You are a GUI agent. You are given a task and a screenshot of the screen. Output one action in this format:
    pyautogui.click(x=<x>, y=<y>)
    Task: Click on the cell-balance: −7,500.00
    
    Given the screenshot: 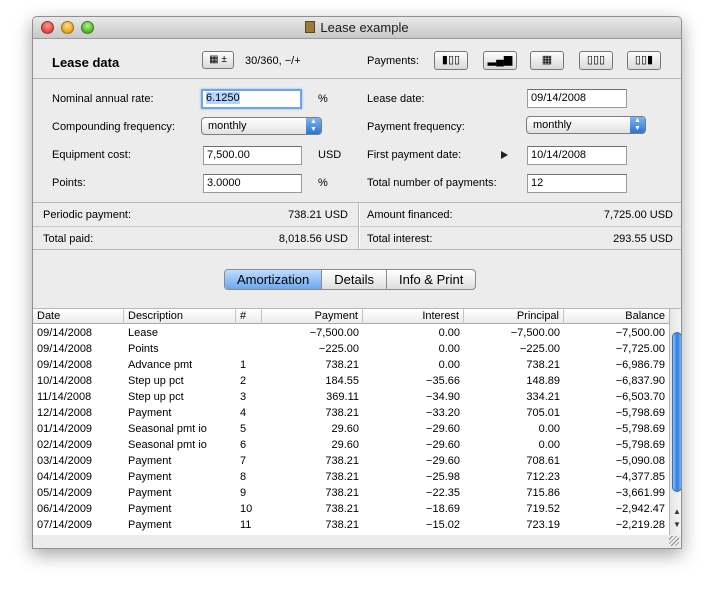 What is the action you would take?
    pyautogui.click(x=640, y=333)
    